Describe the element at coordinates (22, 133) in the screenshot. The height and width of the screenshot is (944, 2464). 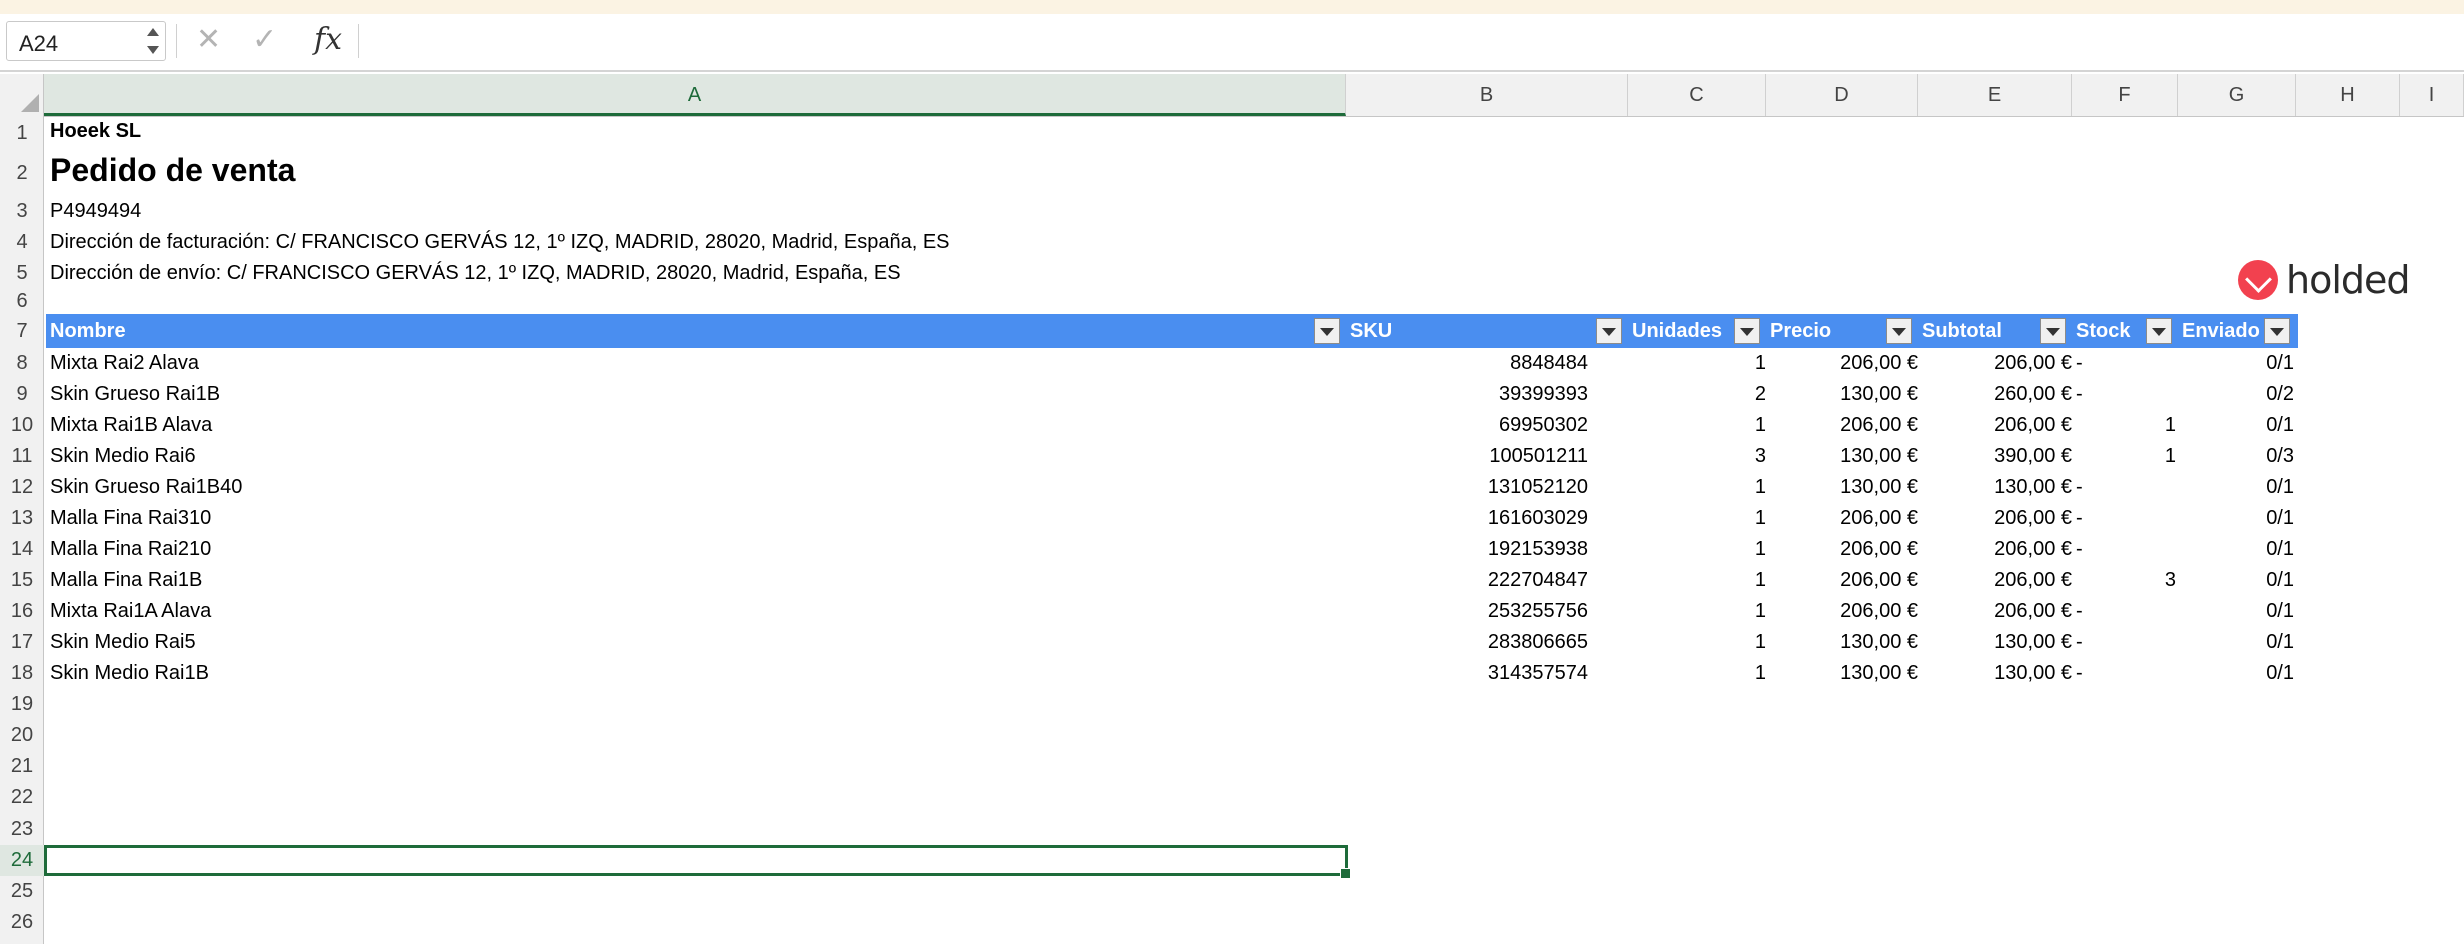
I see `row-header: 1` at that location.